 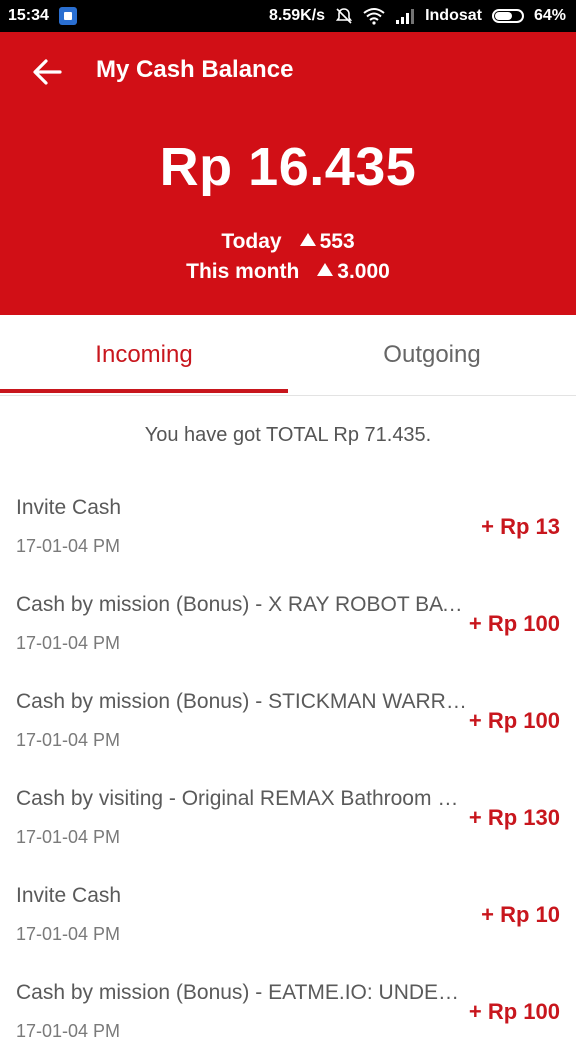 I want to click on wifi-icon, so click(x=374, y=16).